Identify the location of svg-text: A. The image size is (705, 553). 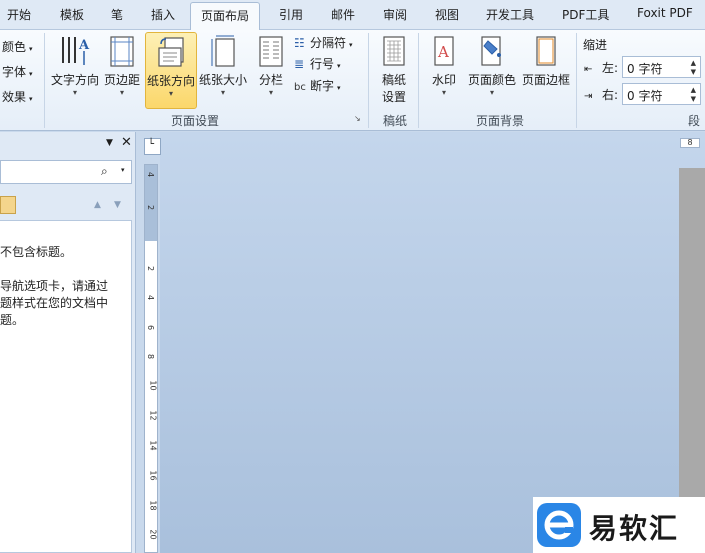
(84, 45).